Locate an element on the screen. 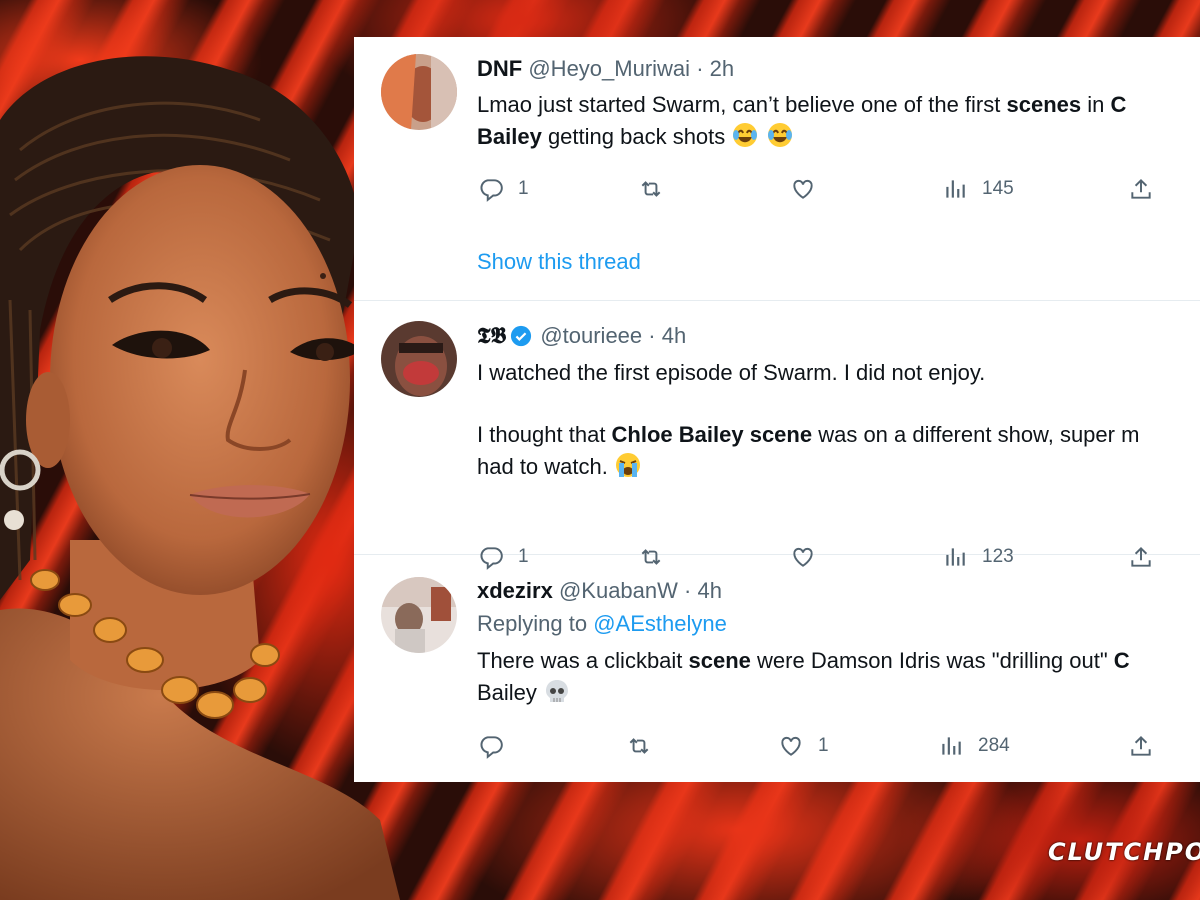  reply-button: 1 is located at coordinates (503, 189).